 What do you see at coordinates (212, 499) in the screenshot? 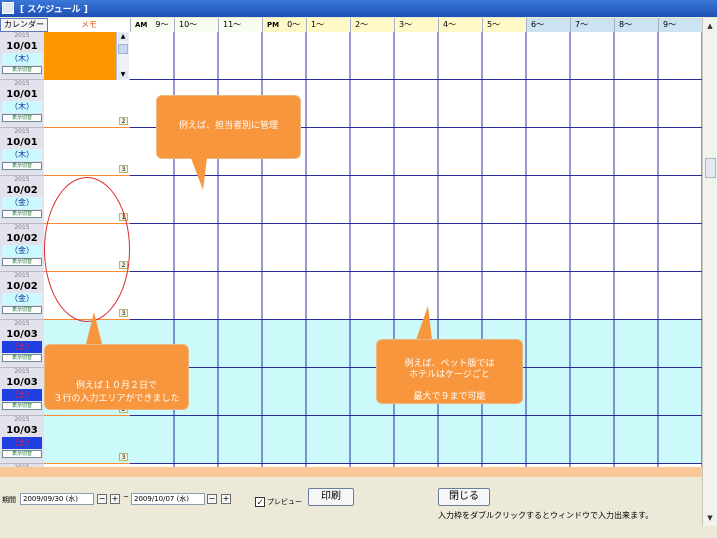
I see `date-to-minus-button: −` at bounding box center [212, 499].